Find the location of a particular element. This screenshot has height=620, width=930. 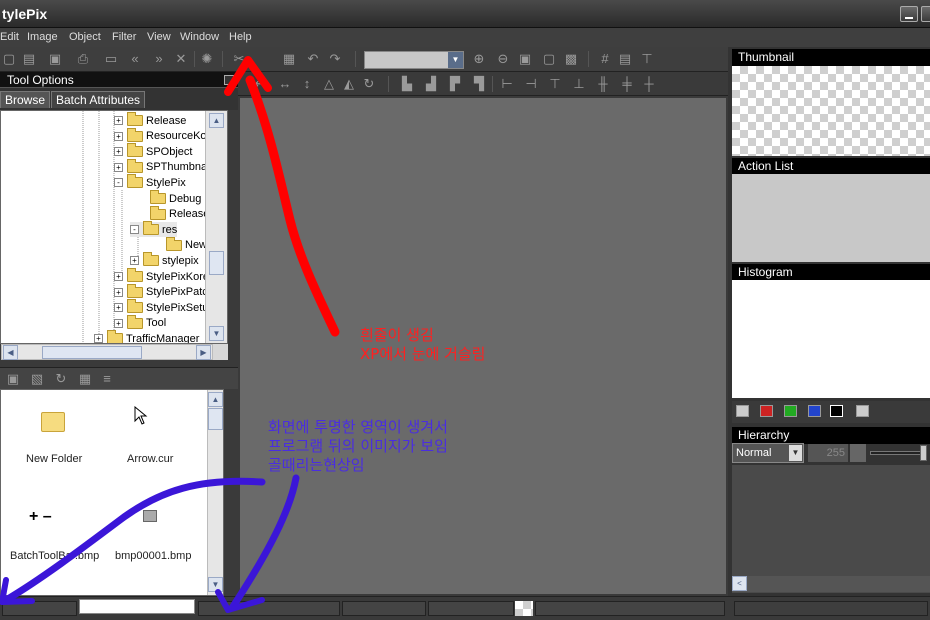

move-vertical-icon: ↕ is located at coordinates (307, 84).